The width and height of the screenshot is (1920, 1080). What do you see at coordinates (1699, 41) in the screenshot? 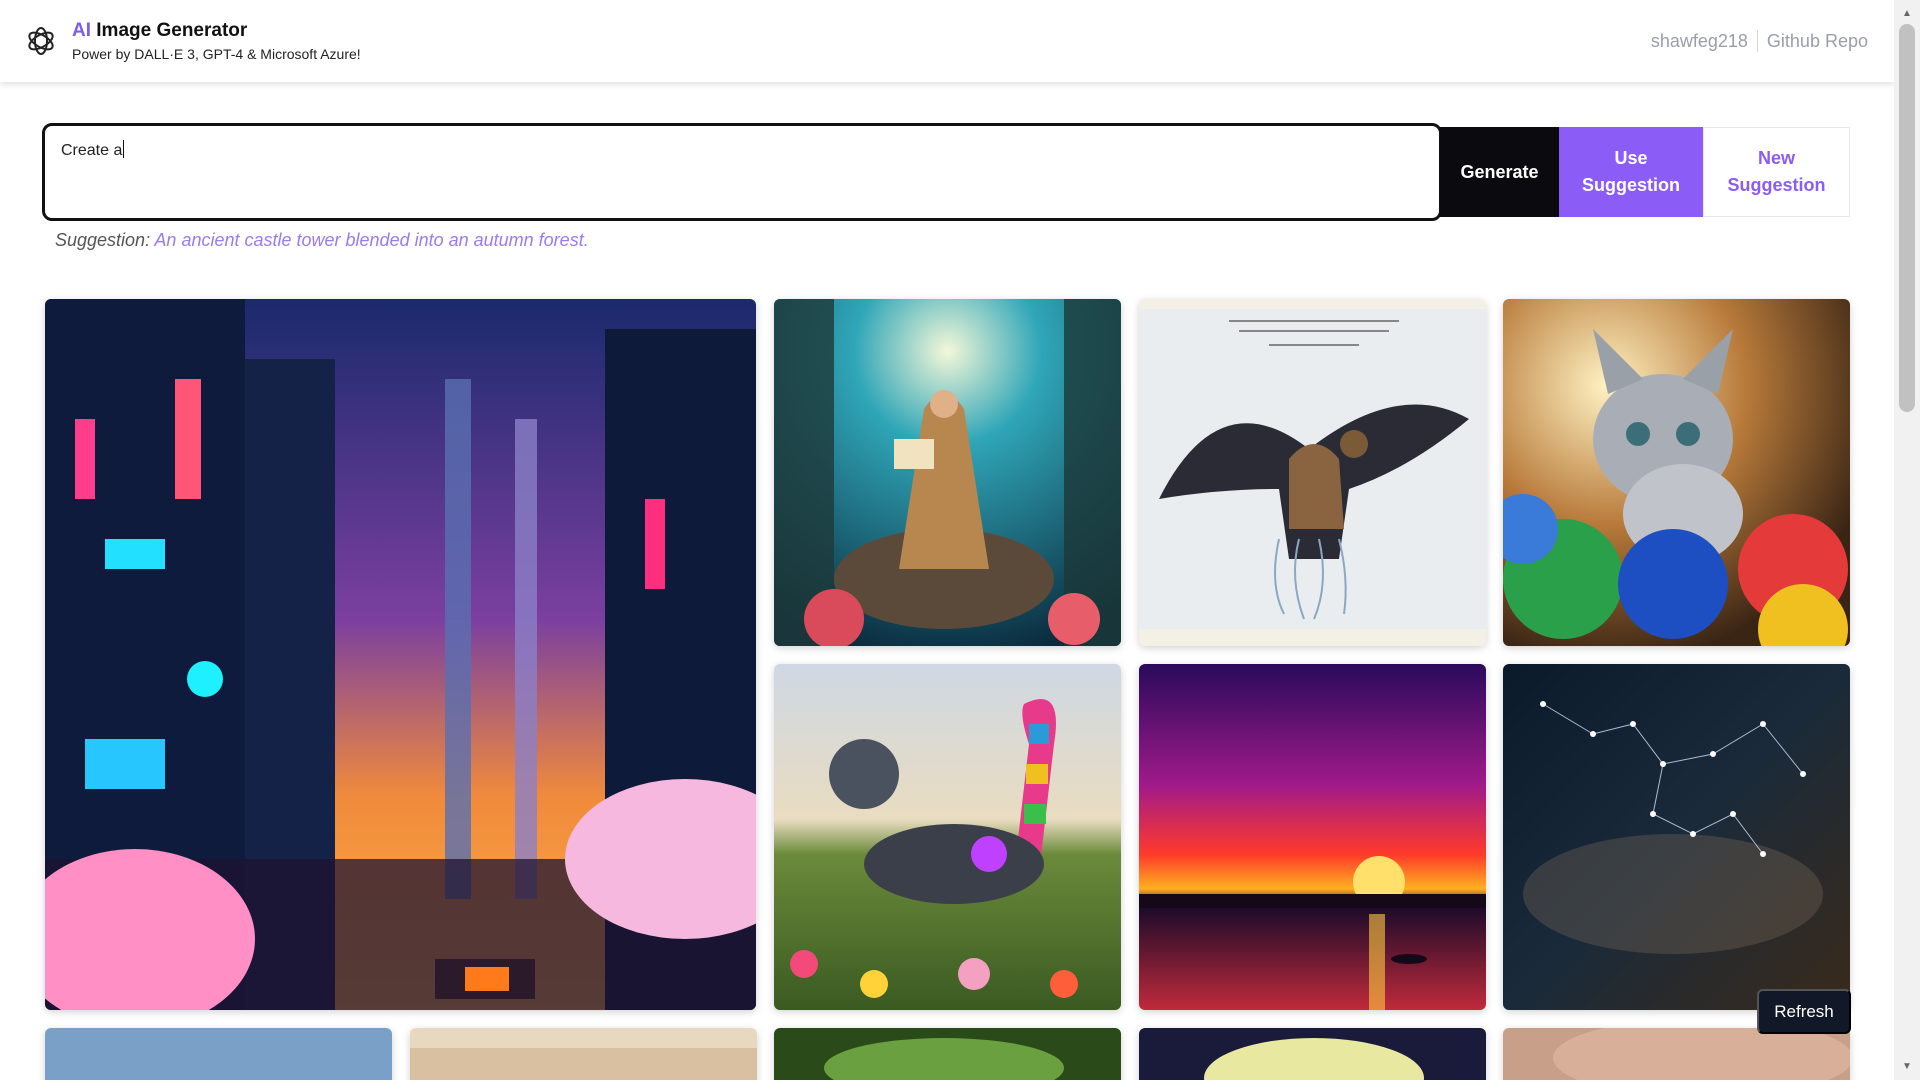
I see `user-link: shawfeg218` at bounding box center [1699, 41].